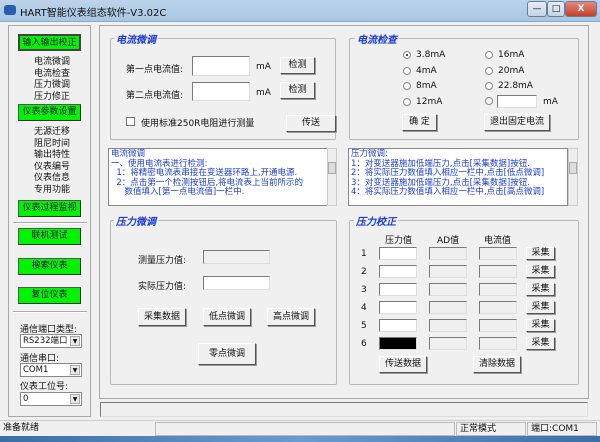 This screenshot has height=442, width=600. What do you see at coordinates (51, 341) in the screenshot?
I see `port-type-select: RS232端口 ▼` at bounding box center [51, 341].